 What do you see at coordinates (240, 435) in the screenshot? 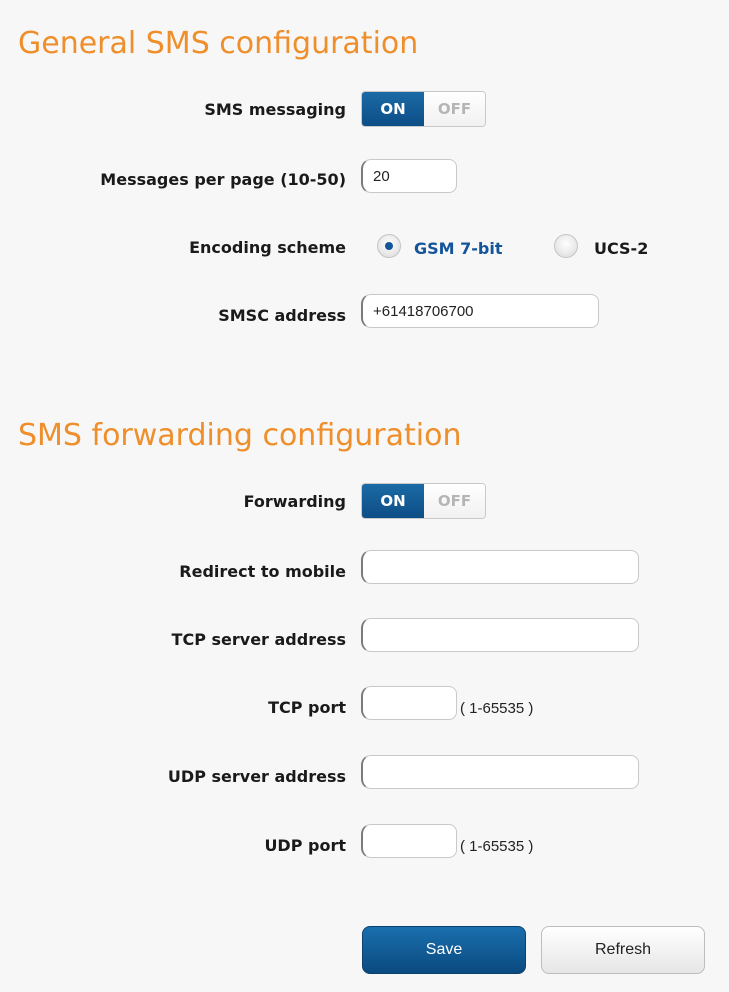
I see `forwarding-section-title: SMS forwarding configuration` at bounding box center [240, 435].